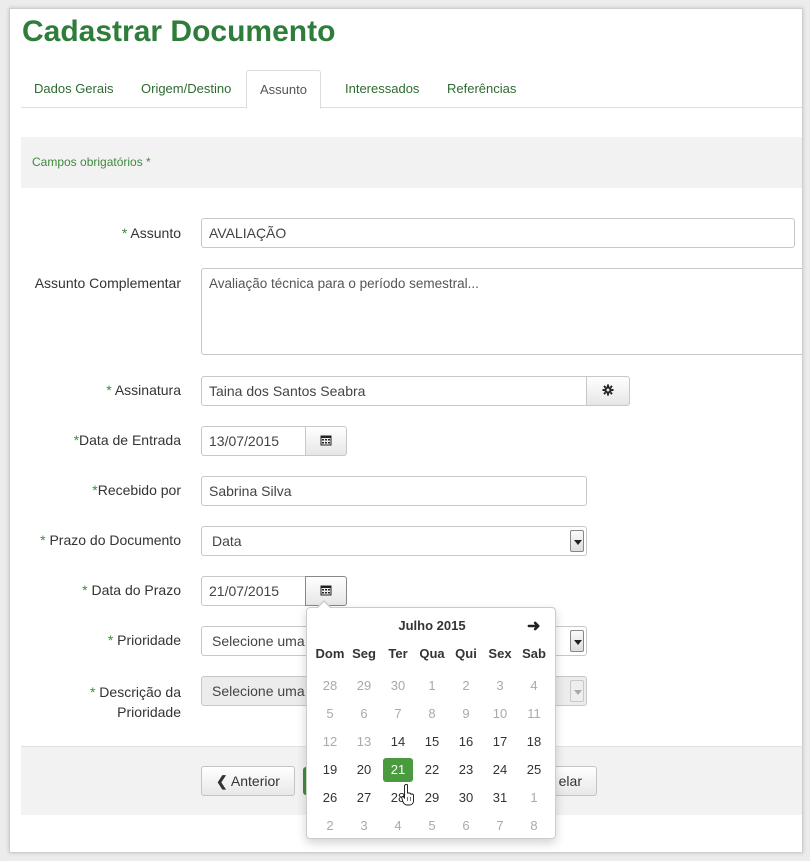 This screenshot has height=861, width=810. I want to click on datepicker-day: 20, so click(364, 770).